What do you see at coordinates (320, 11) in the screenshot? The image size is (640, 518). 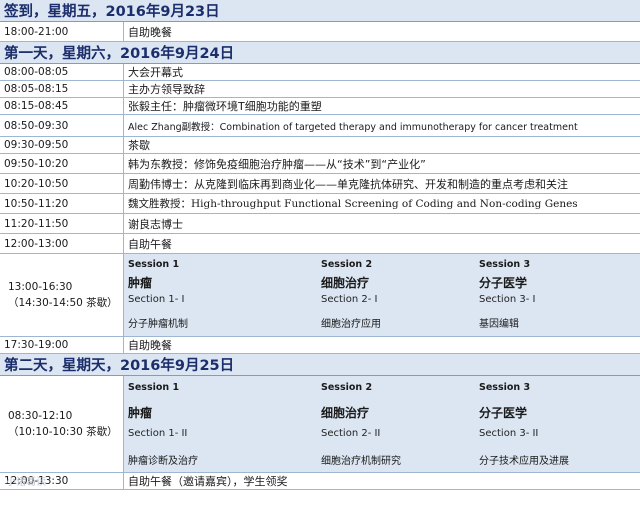 I see `day-header-checkin: 签到，星期五，2016年9月23日` at bounding box center [320, 11].